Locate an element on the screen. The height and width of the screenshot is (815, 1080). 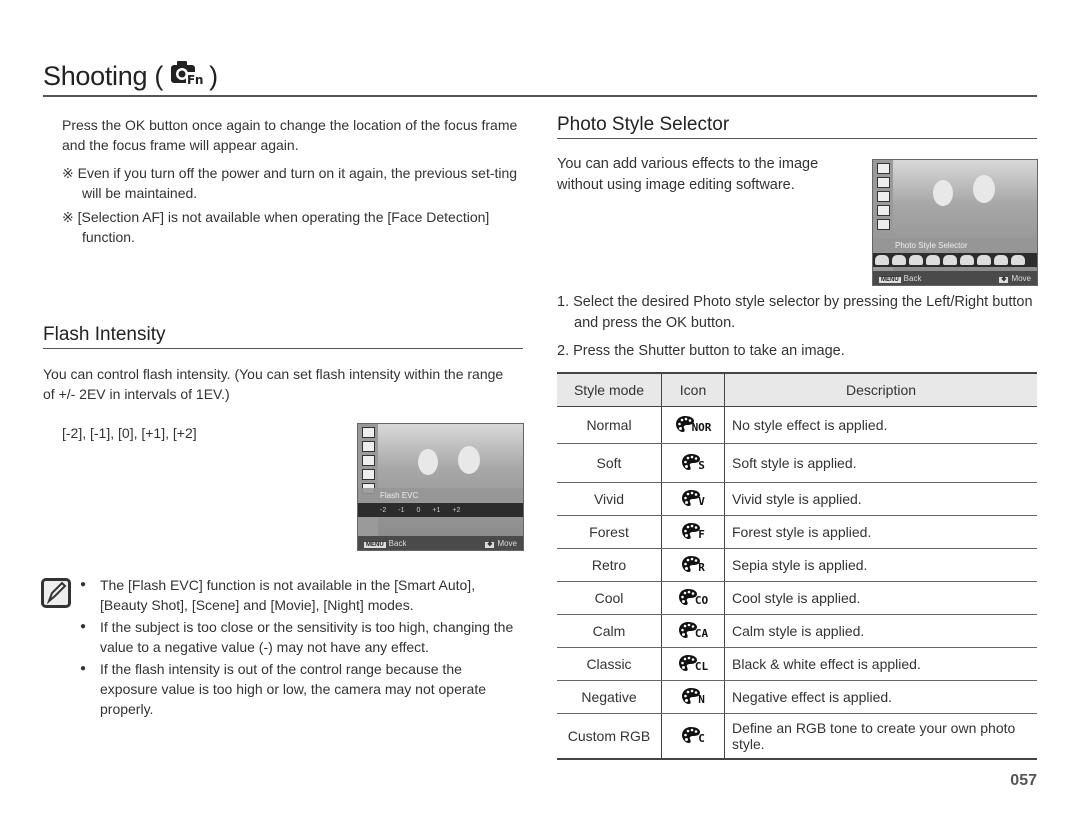
flash-values: [-2], [-1], [0], [+1], [+2] is located at coordinates (129, 433).